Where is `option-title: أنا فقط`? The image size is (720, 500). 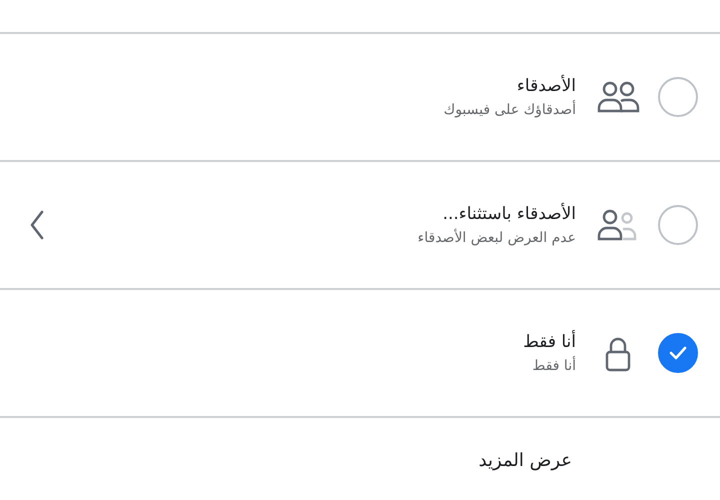
option-title: أنا فقط is located at coordinates (549, 342).